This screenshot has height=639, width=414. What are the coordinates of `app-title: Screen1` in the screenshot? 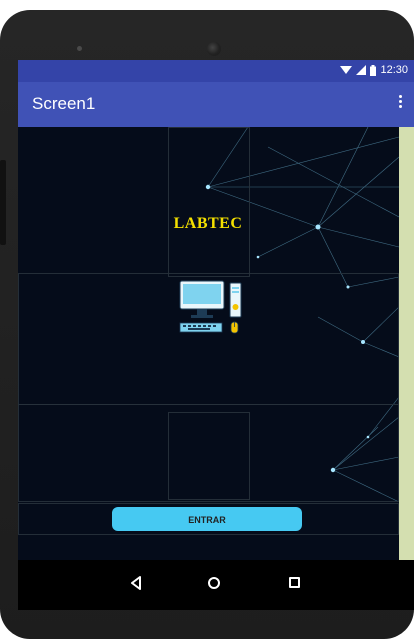 It's located at (64, 103).